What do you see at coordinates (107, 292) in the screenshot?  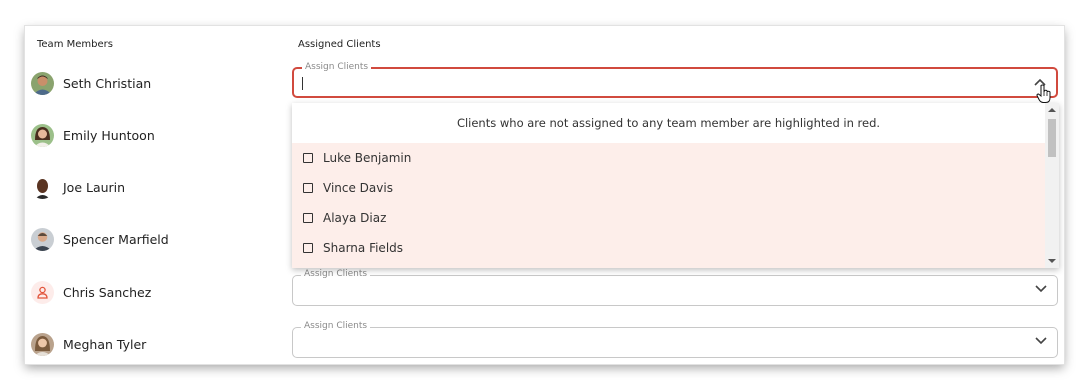 I see `member-name: Chris Sanchez` at bounding box center [107, 292].